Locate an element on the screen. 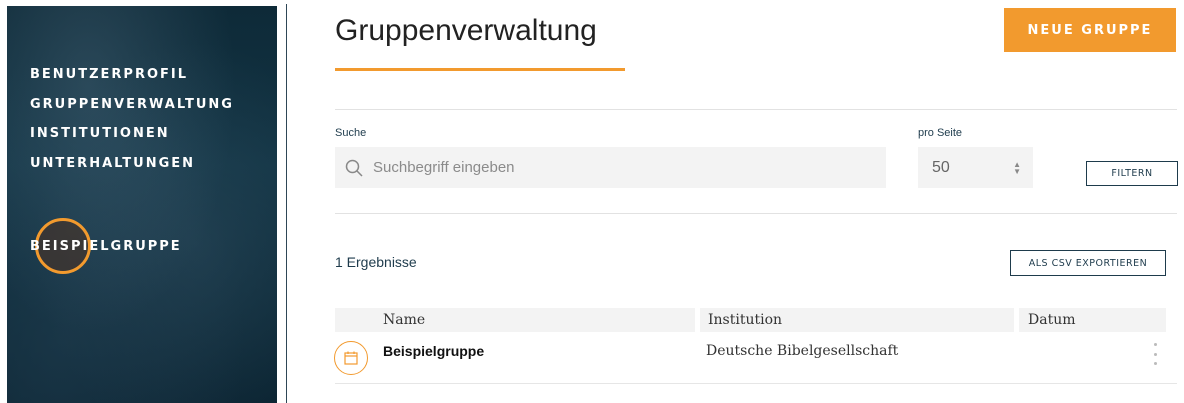 The width and height of the screenshot is (1184, 403). search-label: Suche is located at coordinates (351, 133).